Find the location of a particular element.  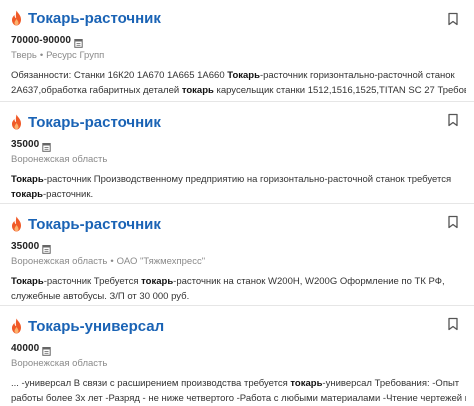

vacancy-company: Ресурс Групп is located at coordinates (75, 55).